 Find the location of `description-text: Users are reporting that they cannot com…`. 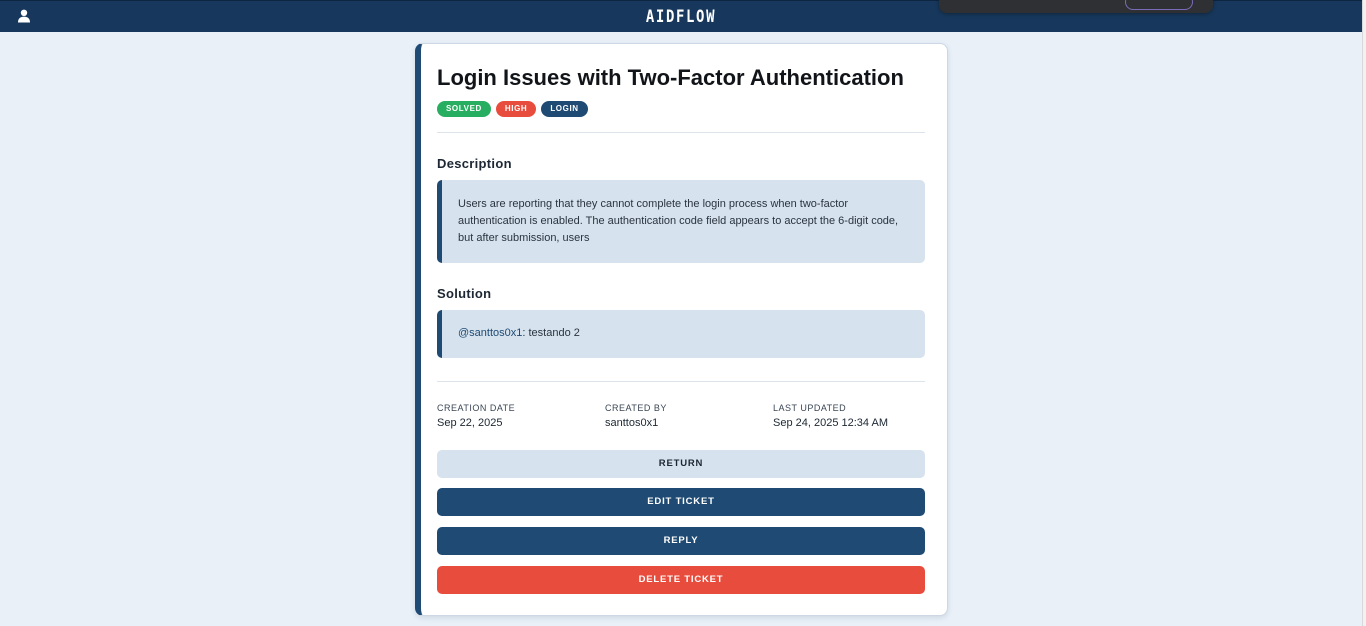

description-text: Users are reporting that they cannot com… is located at coordinates (678, 221).